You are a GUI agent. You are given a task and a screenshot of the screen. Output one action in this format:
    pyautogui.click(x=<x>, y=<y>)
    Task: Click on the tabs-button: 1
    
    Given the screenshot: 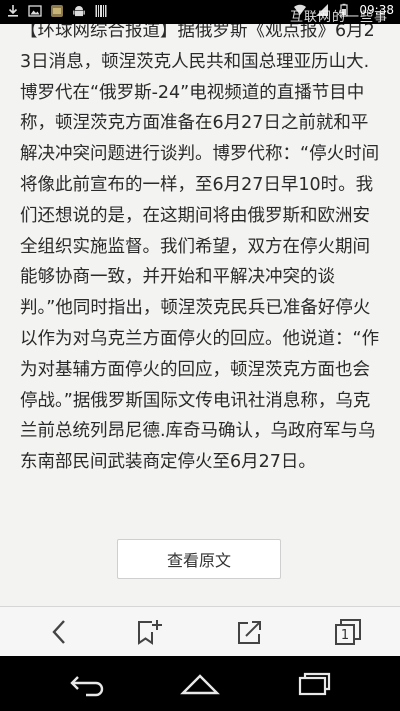 What is the action you would take?
    pyautogui.click(x=348, y=632)
    